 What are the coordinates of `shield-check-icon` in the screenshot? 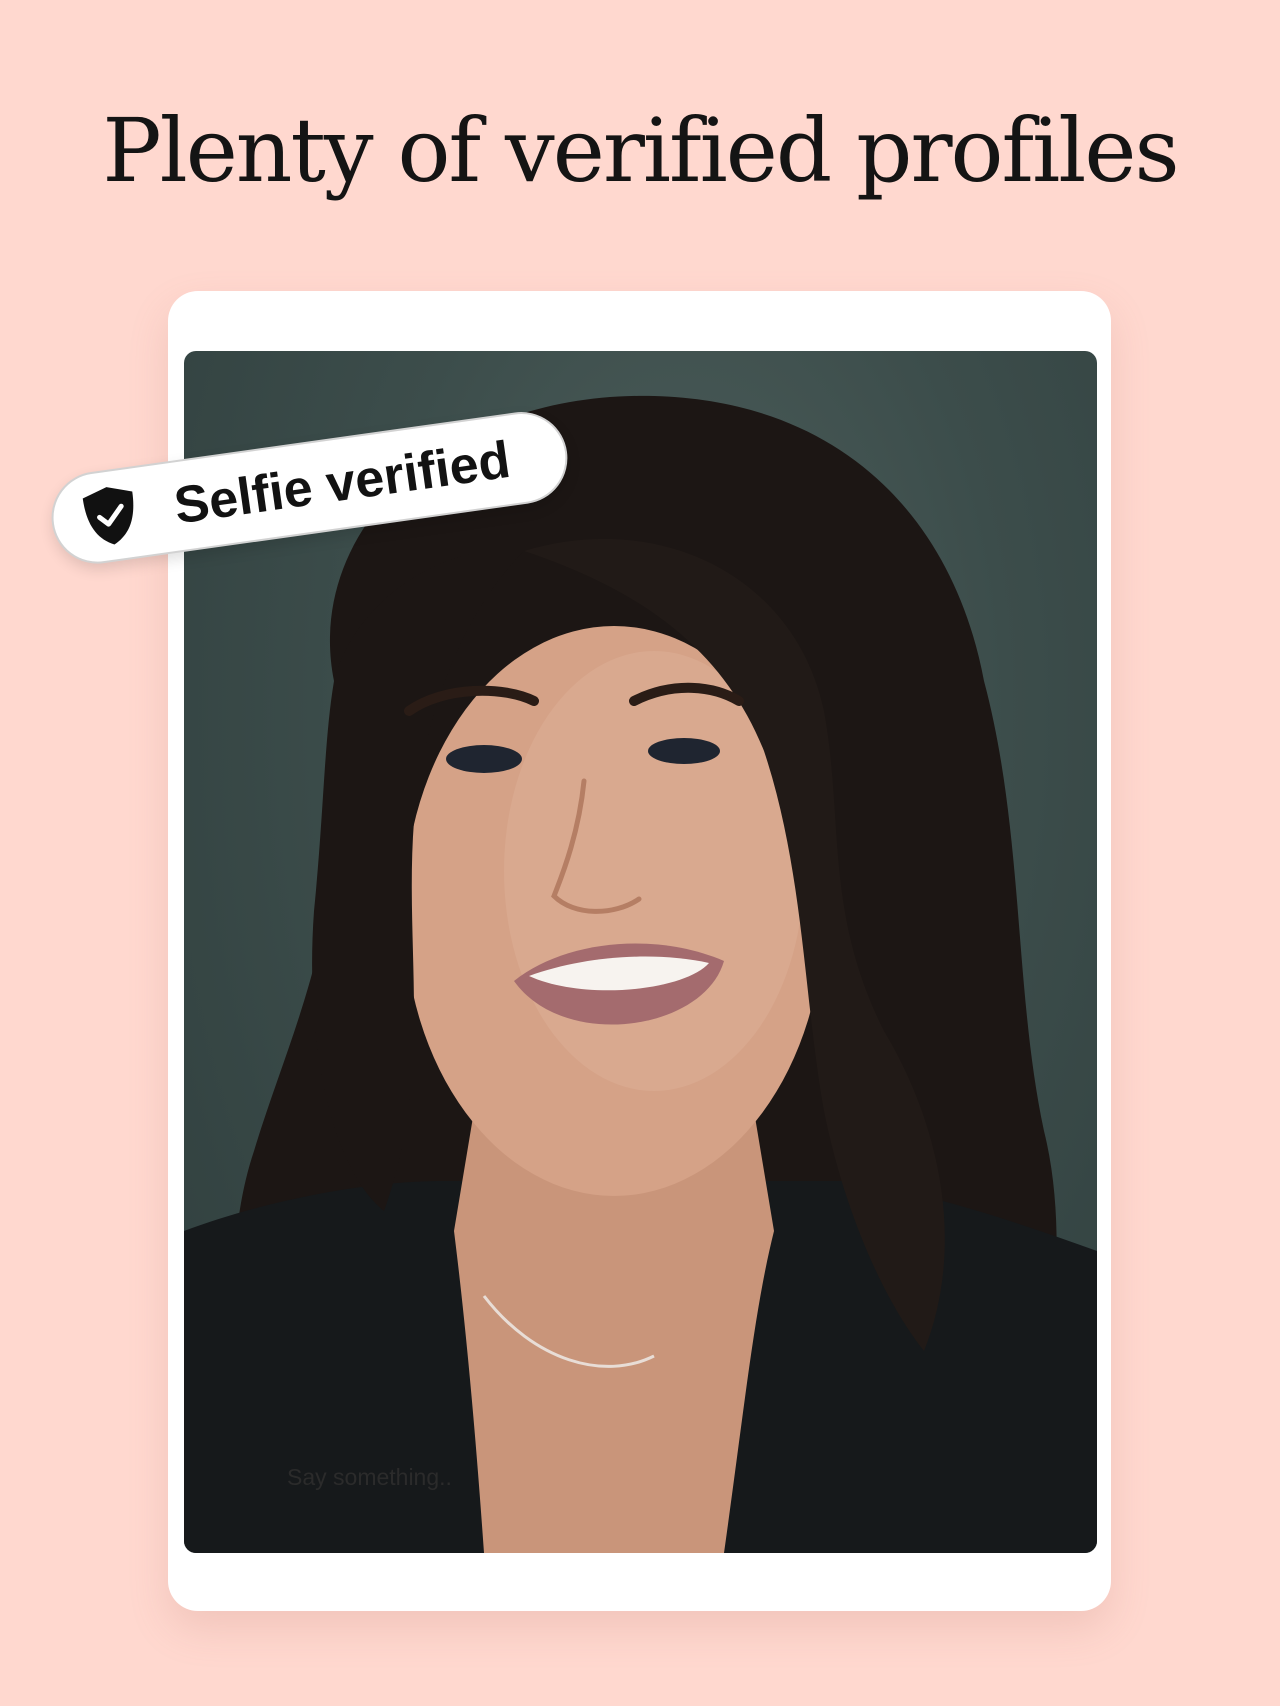 It's located at (110, 515).